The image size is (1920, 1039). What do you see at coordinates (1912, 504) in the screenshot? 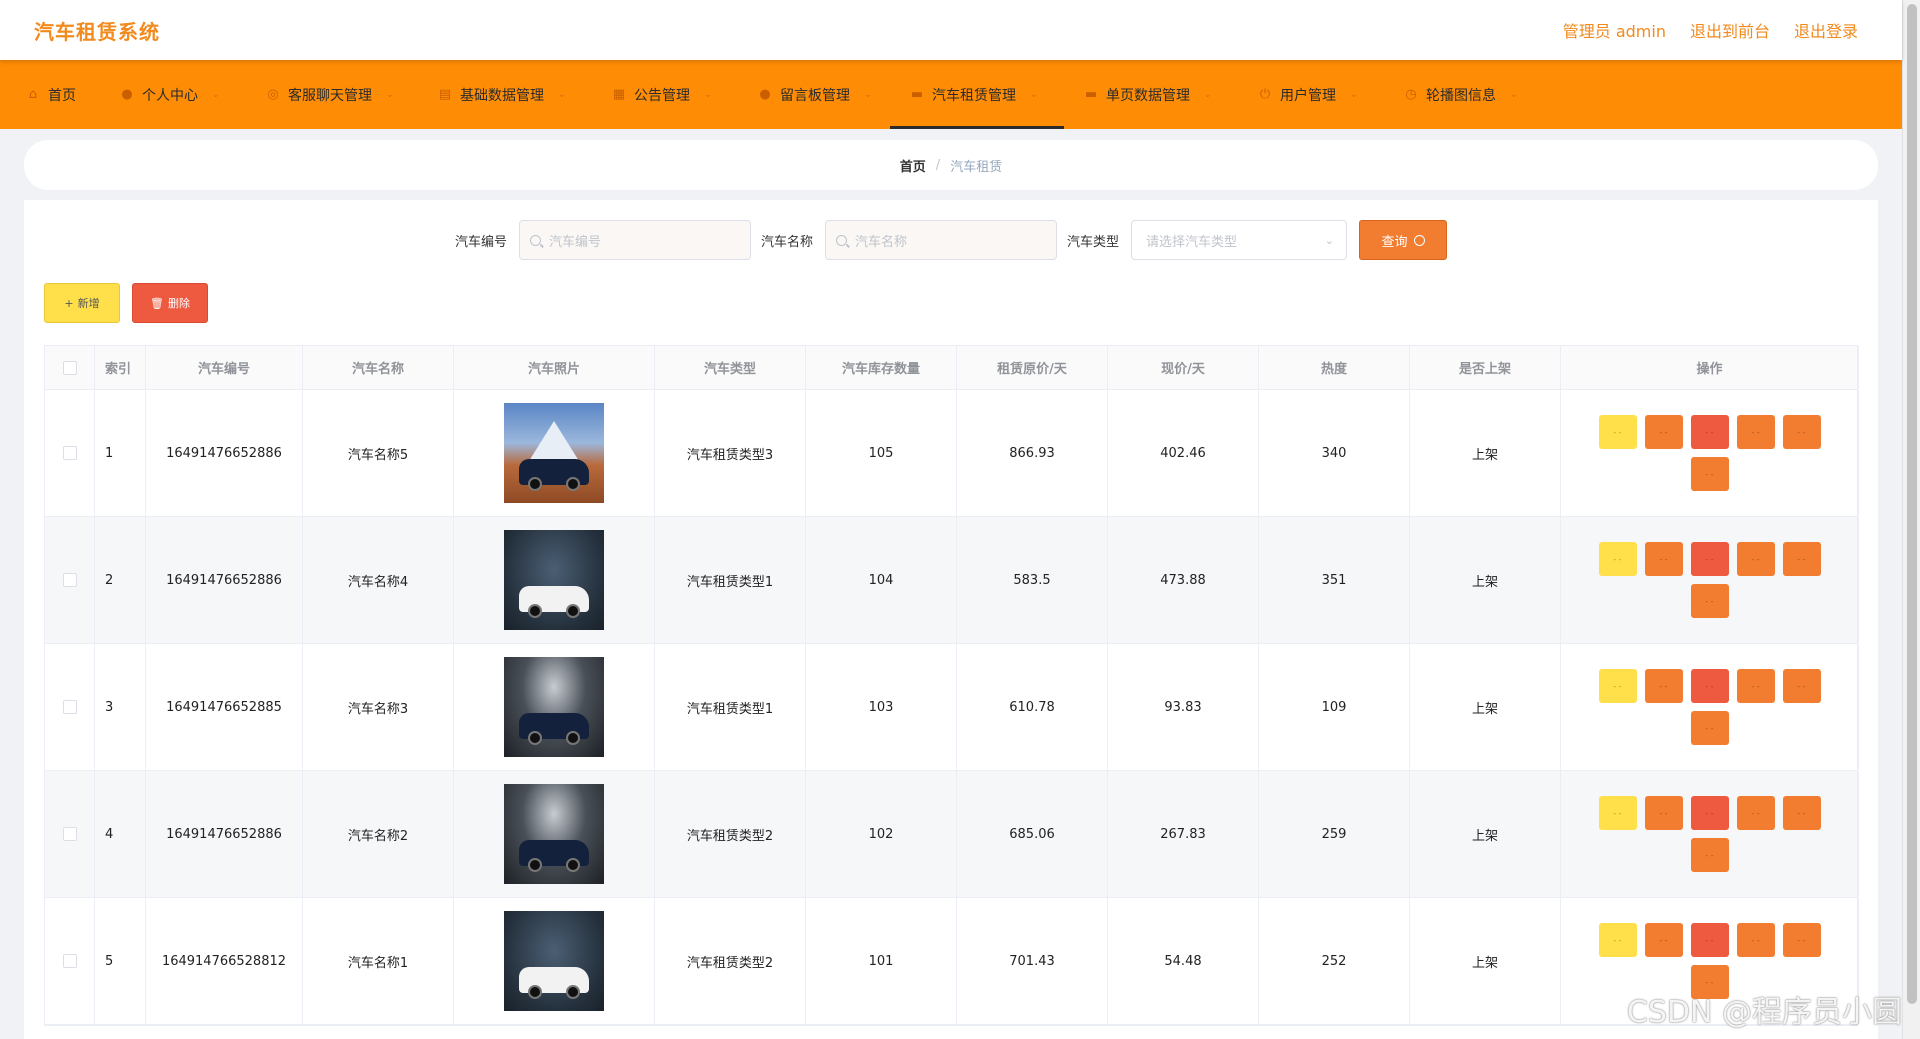
I see `scrollbar-thumb` at bounding box center [1912, 504].